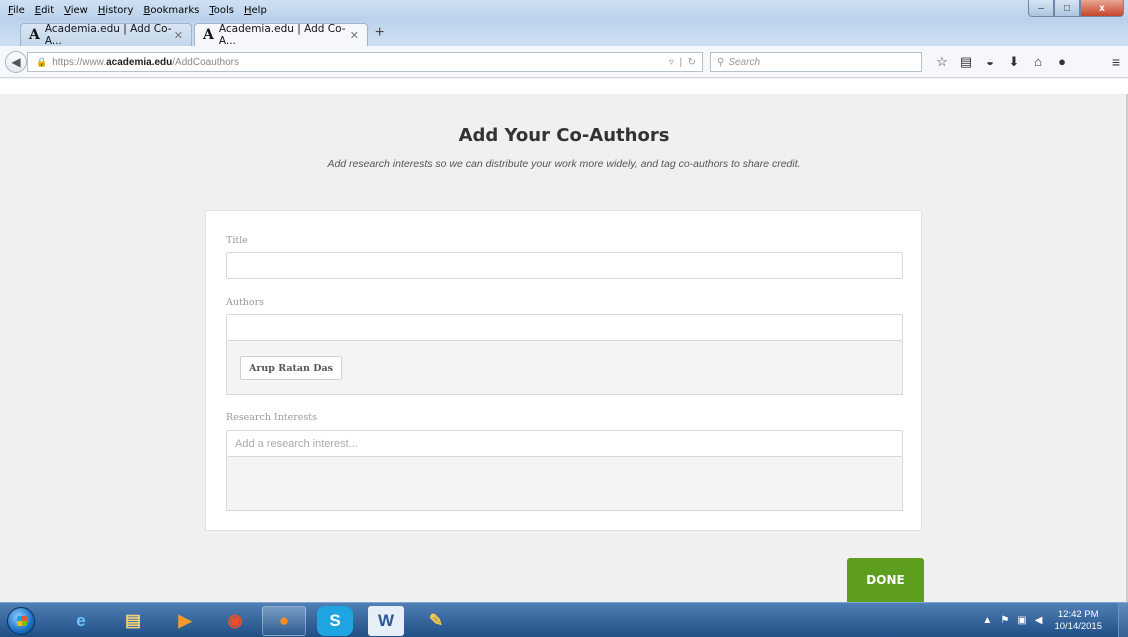 This screenshot has width=1128, height=637. I want to click on flag-icon: ⚑, so click(1004, 620).